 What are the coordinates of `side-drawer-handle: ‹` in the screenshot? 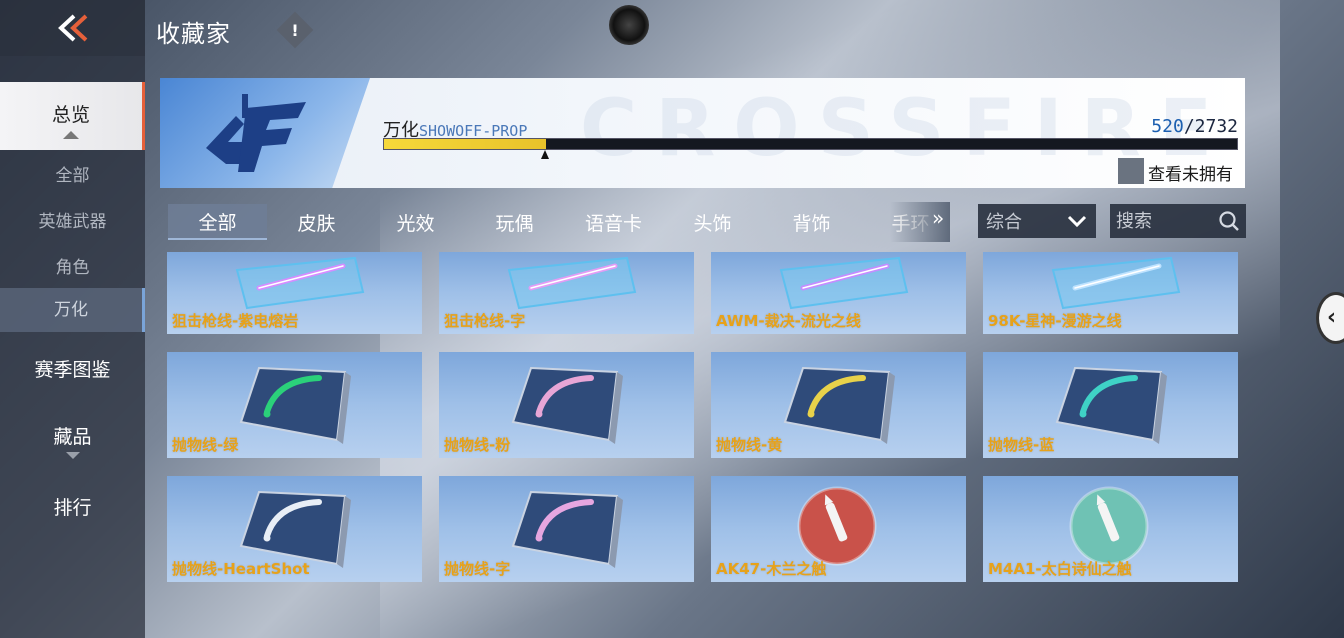 It's located at (1330, 318).